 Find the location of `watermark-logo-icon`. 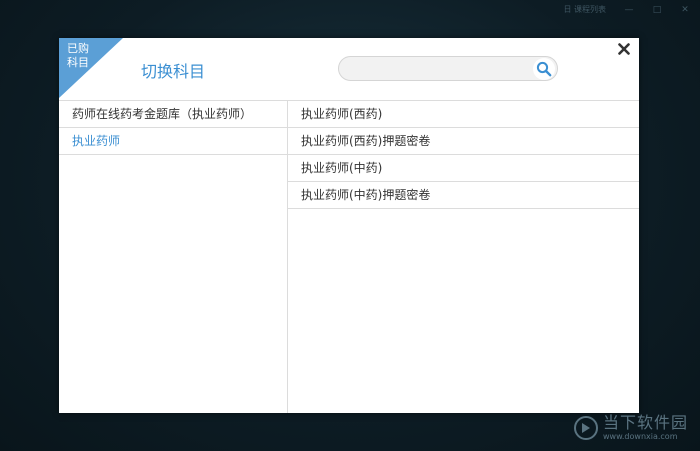

watermark-logo-icon is located at coordinates (585, 428).